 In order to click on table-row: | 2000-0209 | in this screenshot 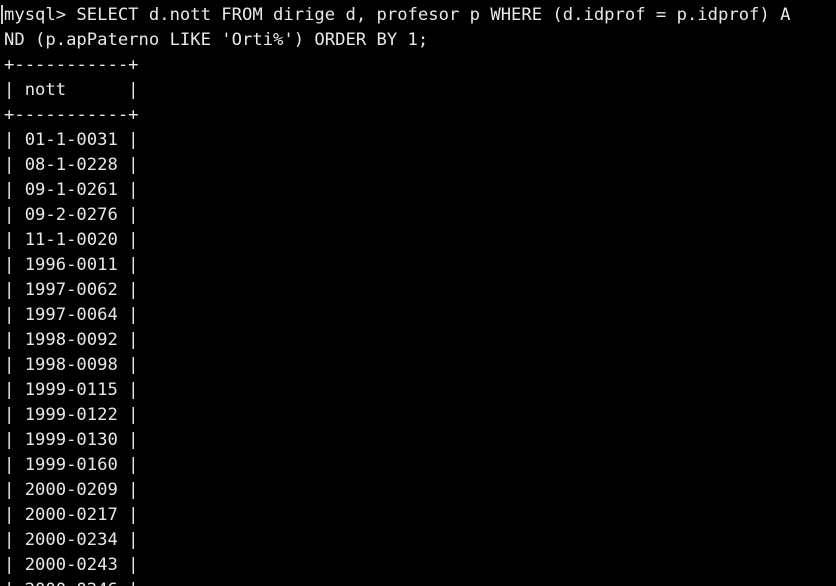, I will do `click(71, 490)`.